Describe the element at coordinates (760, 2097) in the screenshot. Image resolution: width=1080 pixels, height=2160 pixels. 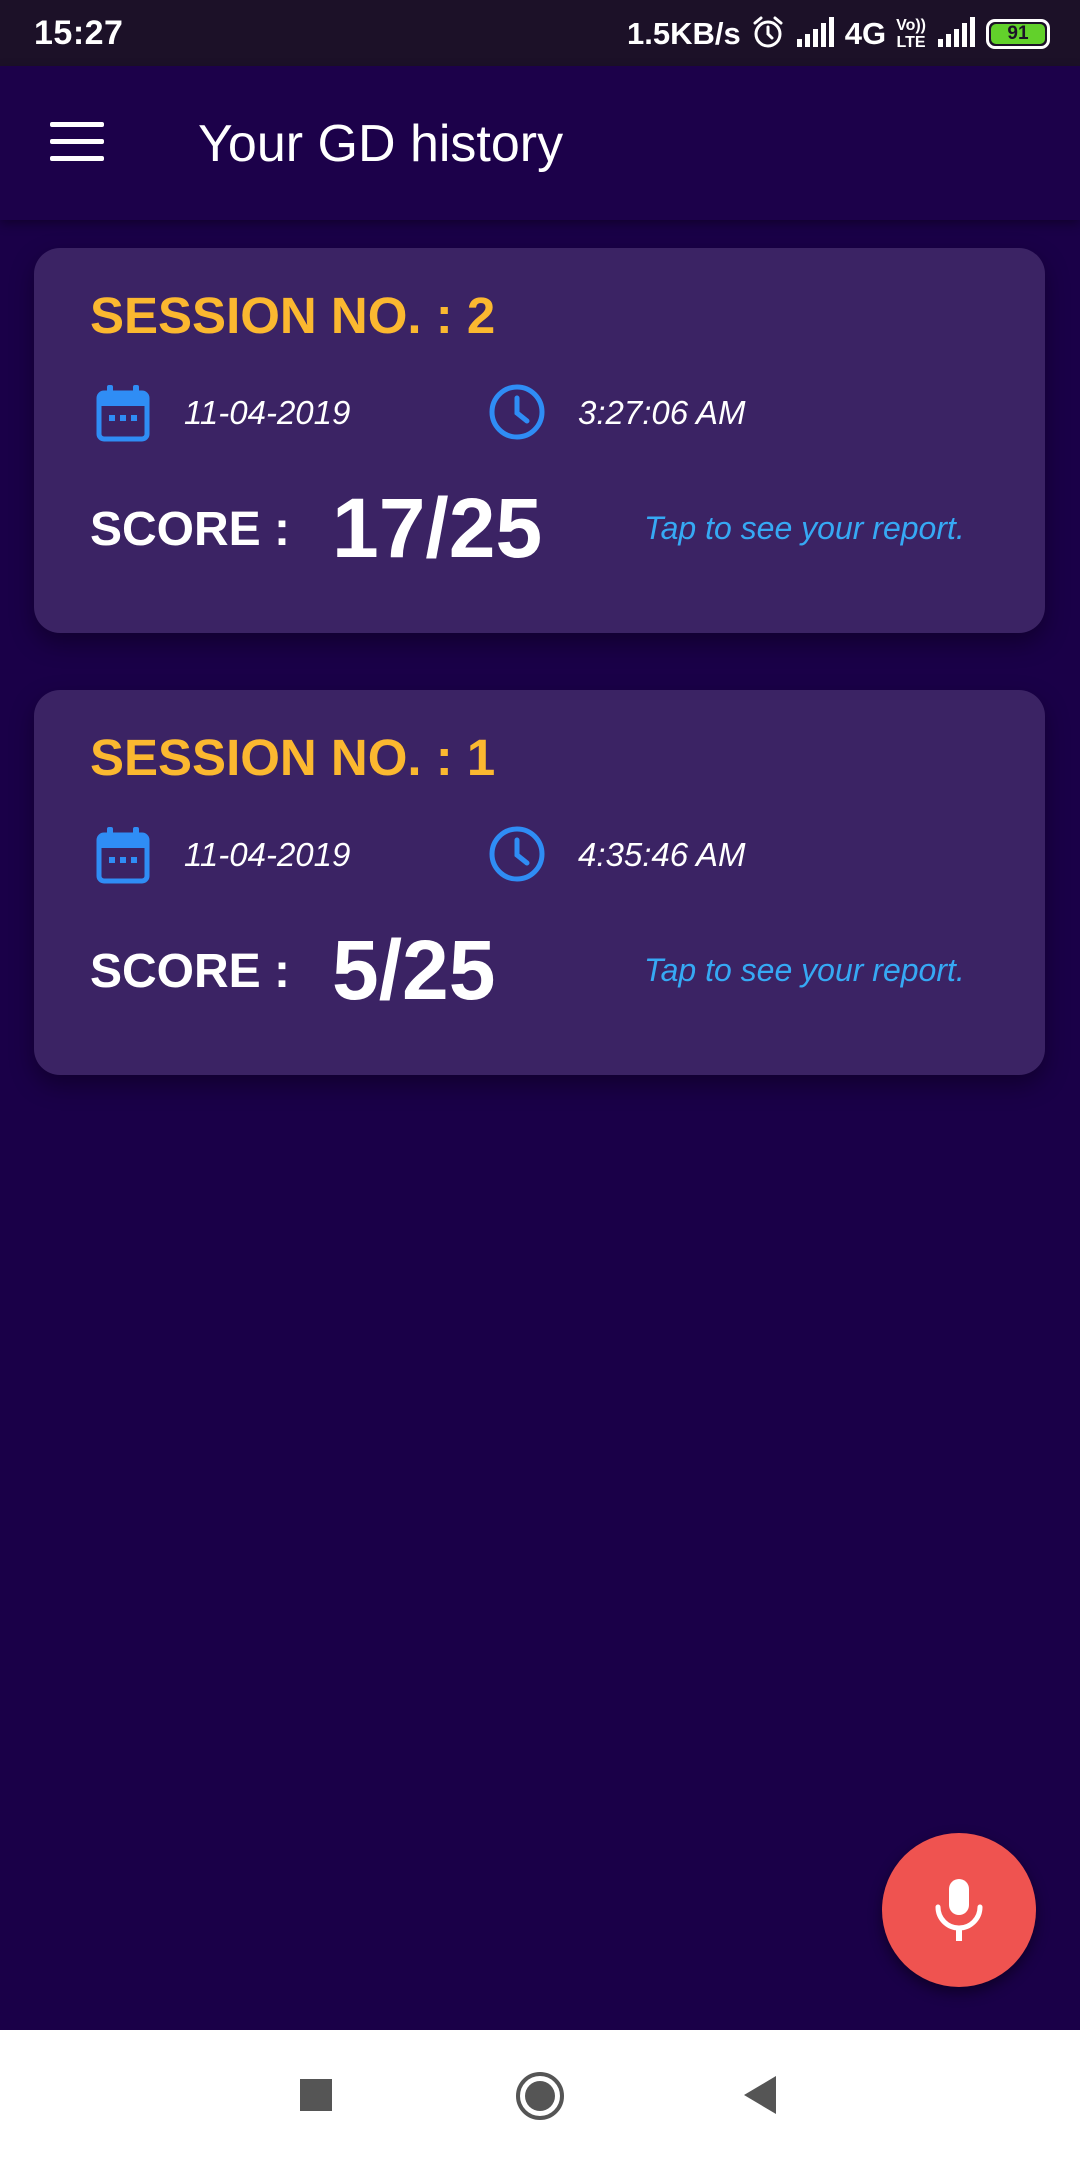
I see `back-icon` at that location.